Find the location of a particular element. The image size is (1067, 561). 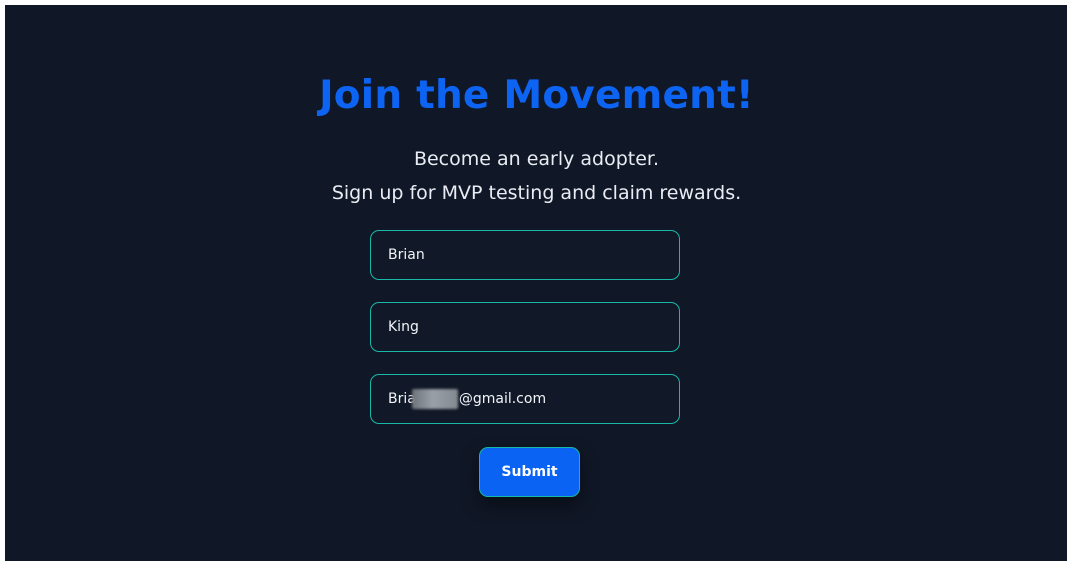

last-name-field is located at coordinates (525, 327).